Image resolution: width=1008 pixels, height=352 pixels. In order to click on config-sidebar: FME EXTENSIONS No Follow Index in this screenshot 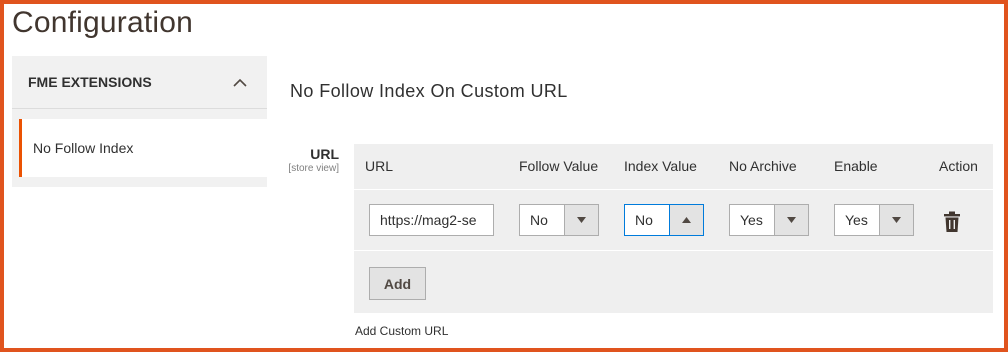, I will do `click(139, 121)`.